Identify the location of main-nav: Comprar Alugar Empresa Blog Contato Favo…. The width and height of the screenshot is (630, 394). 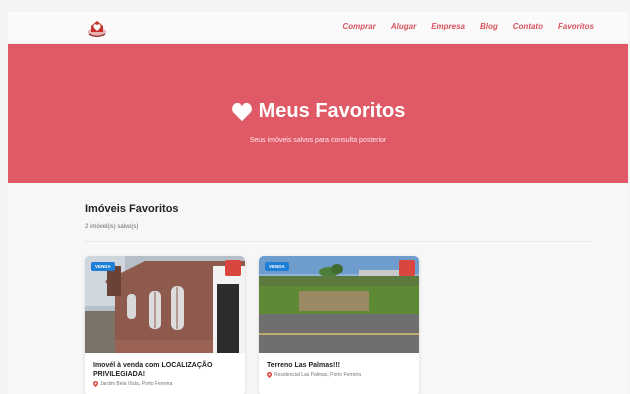
(469, 26).